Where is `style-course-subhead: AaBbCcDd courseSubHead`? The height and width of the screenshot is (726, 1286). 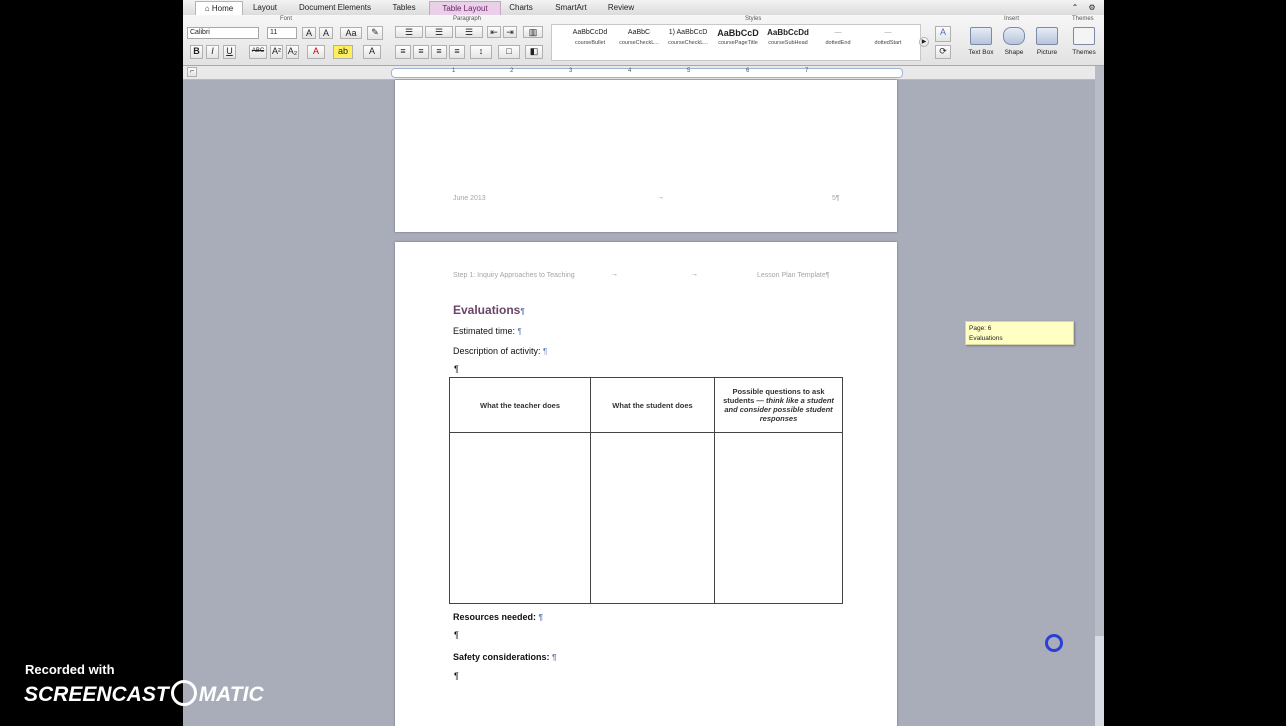 style-course-subhead: AaBbCcDd courseSubHead is located at coordinates (788, 36).